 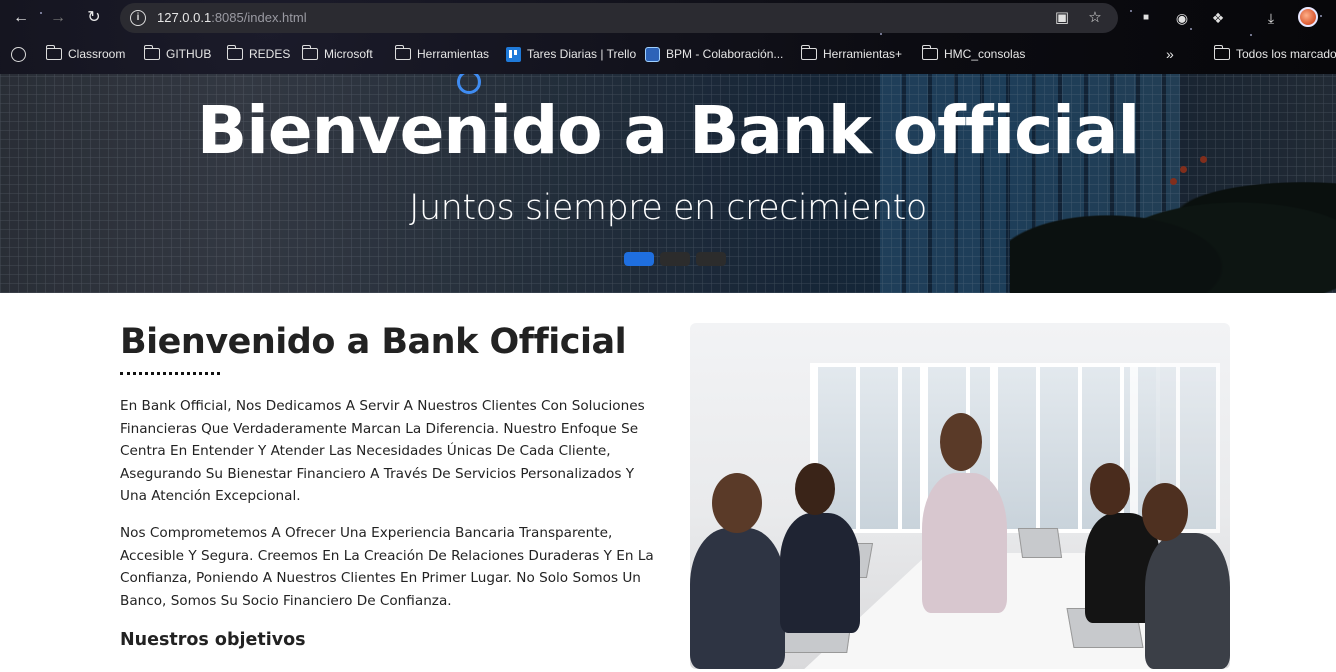 I want to click on site-info-icon: i, so click(x=138, y=18).